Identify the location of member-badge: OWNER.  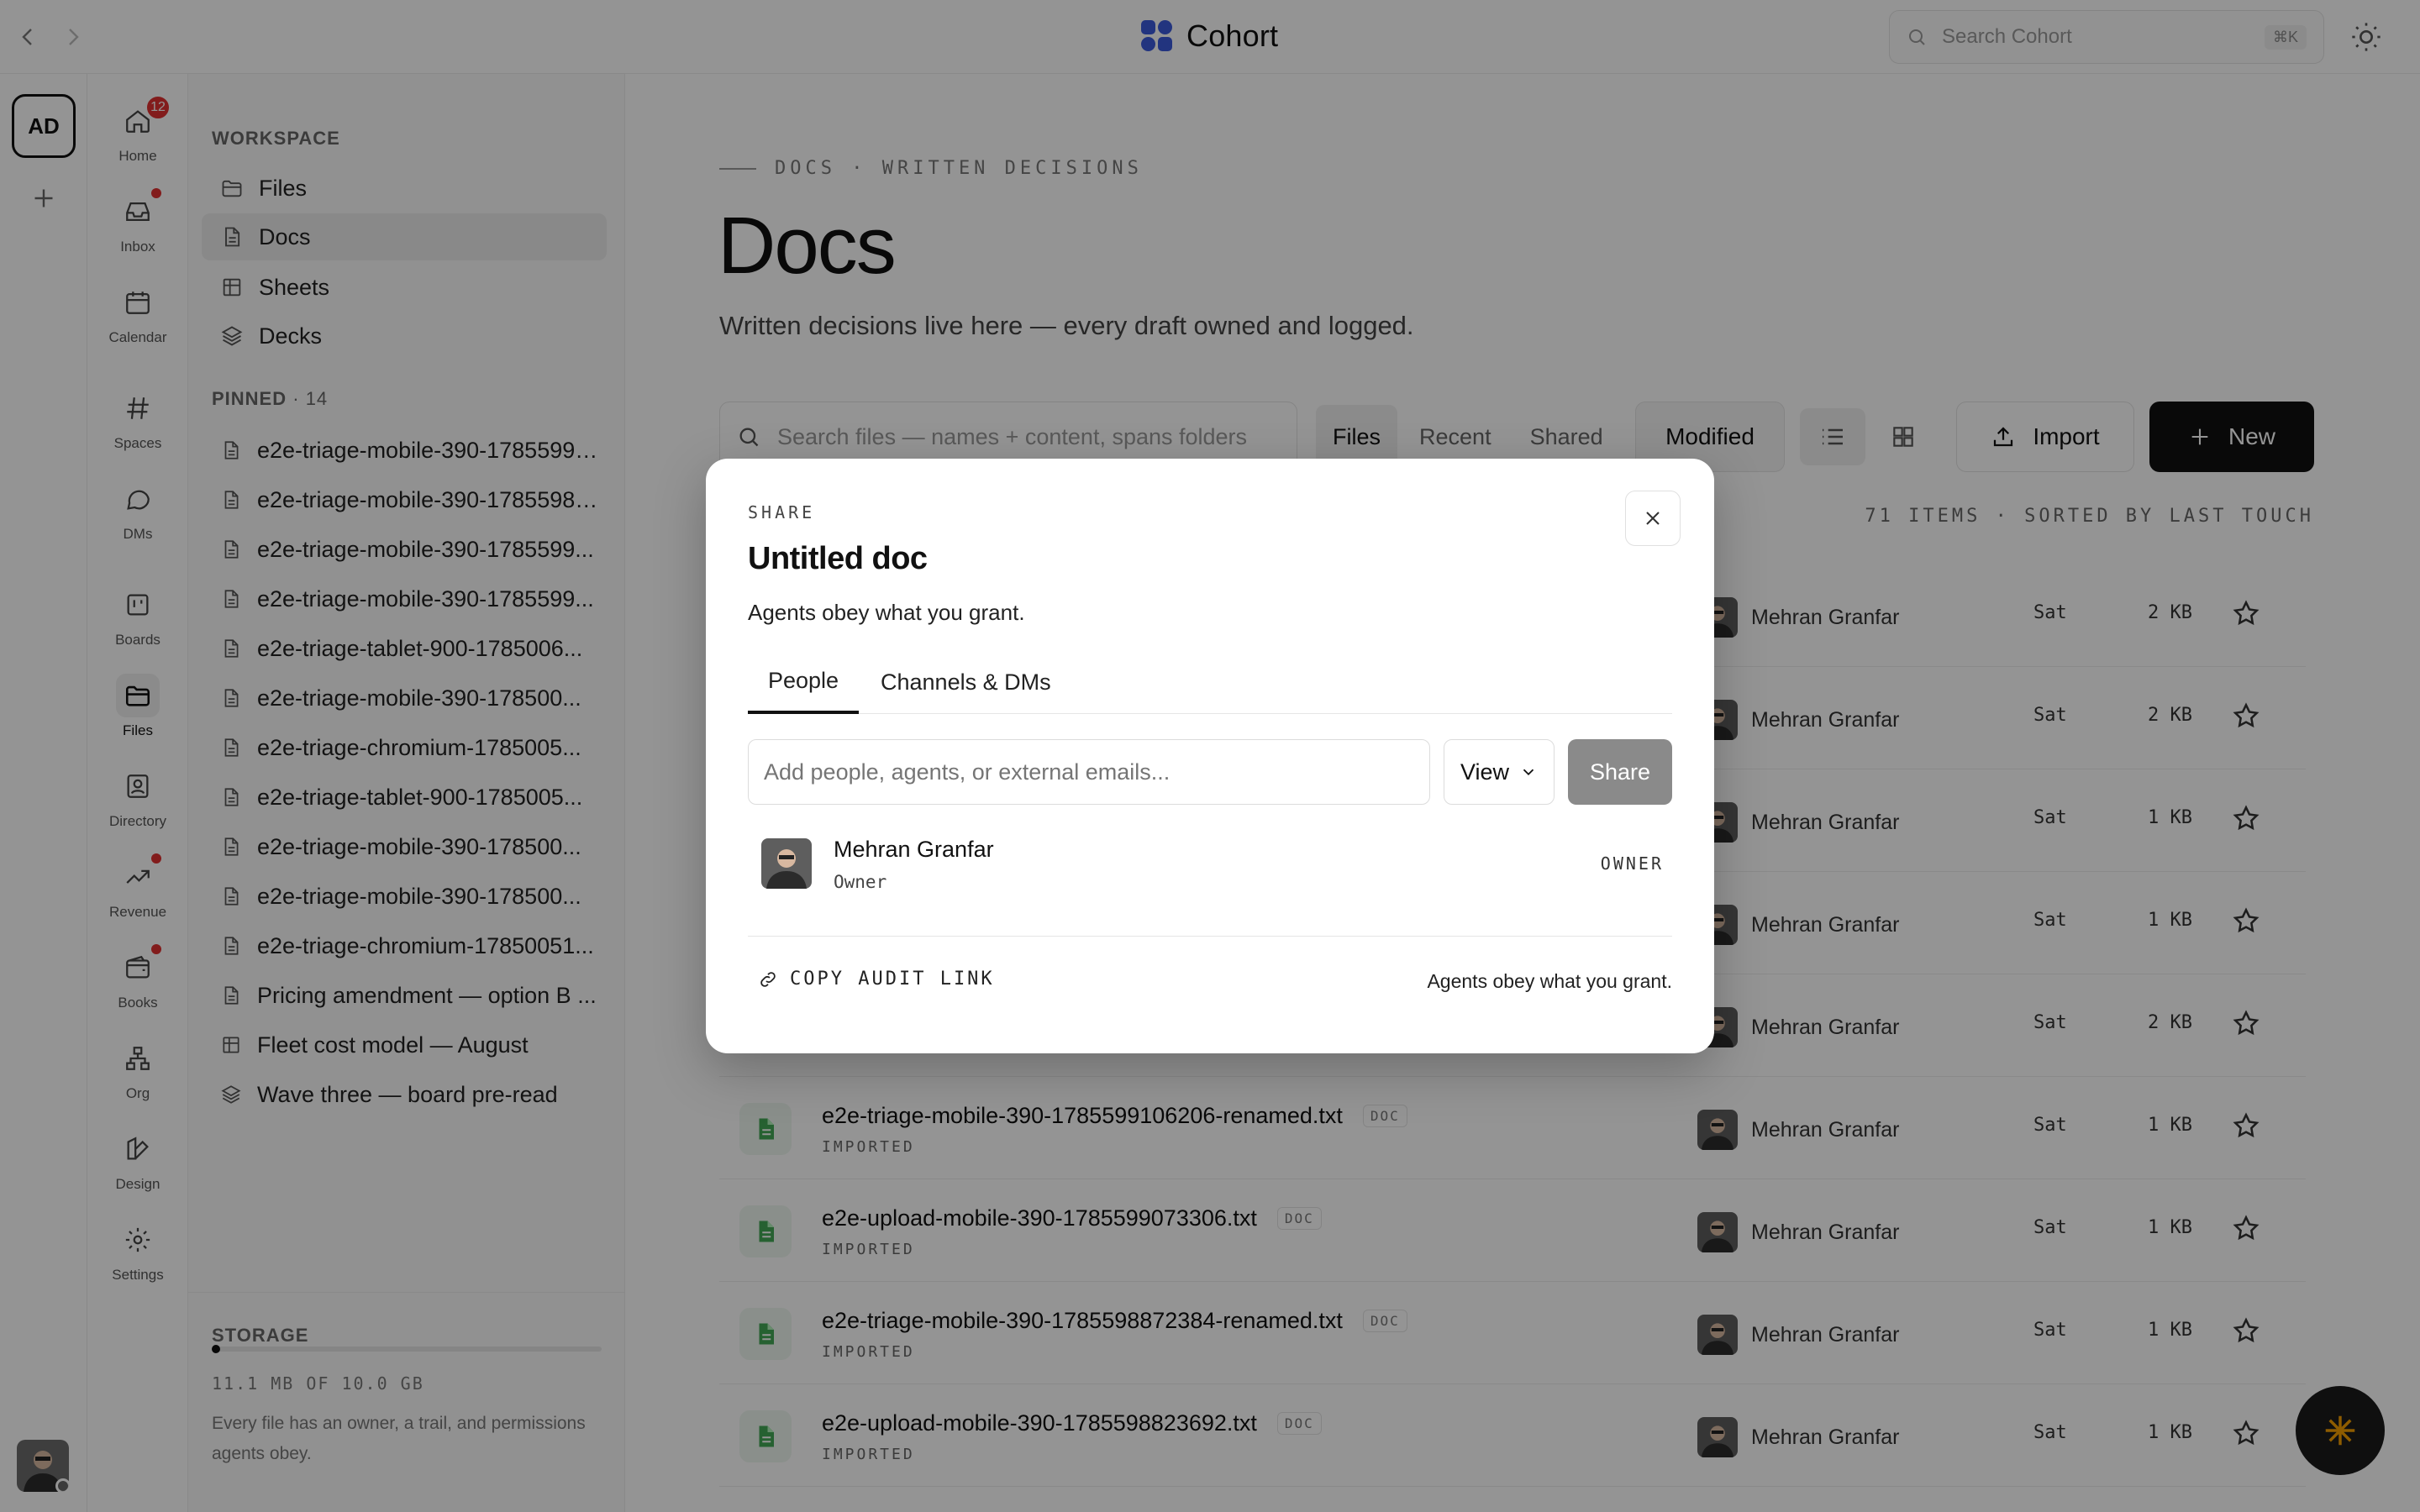
(1632, 863).